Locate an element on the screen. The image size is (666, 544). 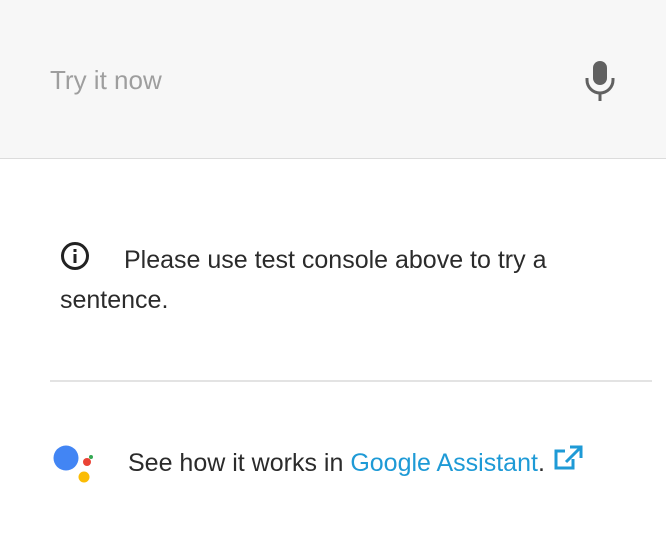
assistant-promo: See how it works in Google Assistant. is located at coordinates (355, 463).